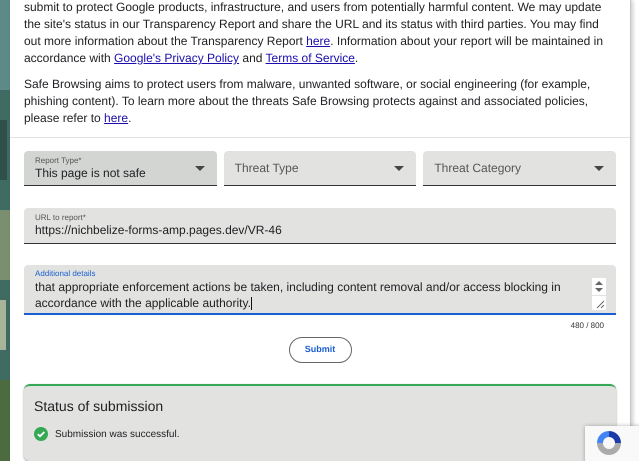  Describe the element at coordinates (117, 435) in the screenshot. I see `status-message: Submission was successful.` at that location.